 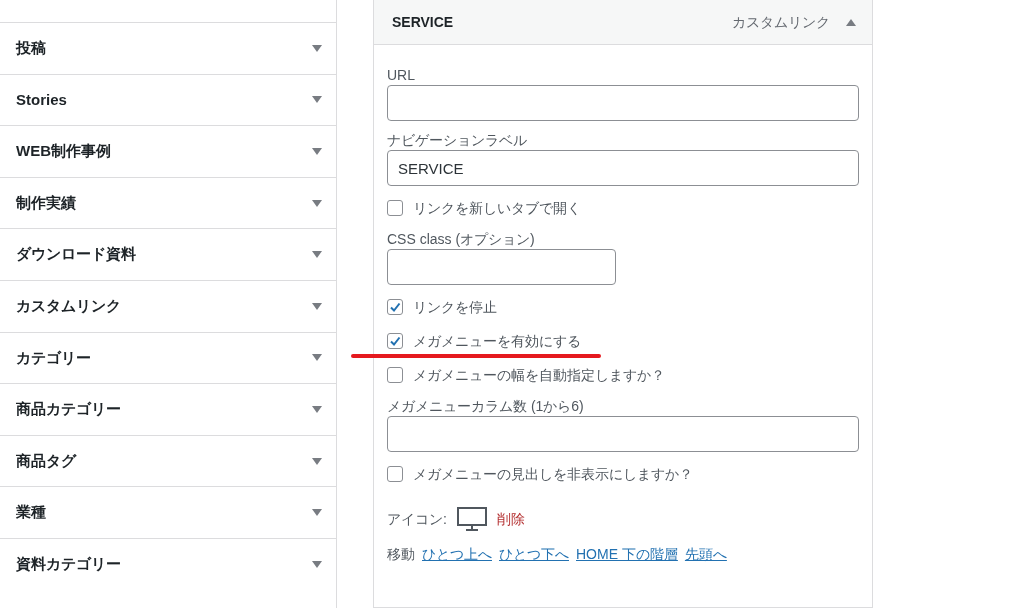 What do you see at coordinates (851, 22) in the screenshot?
I see `collapse-arrow-icon` at bounding box center [851, 22].